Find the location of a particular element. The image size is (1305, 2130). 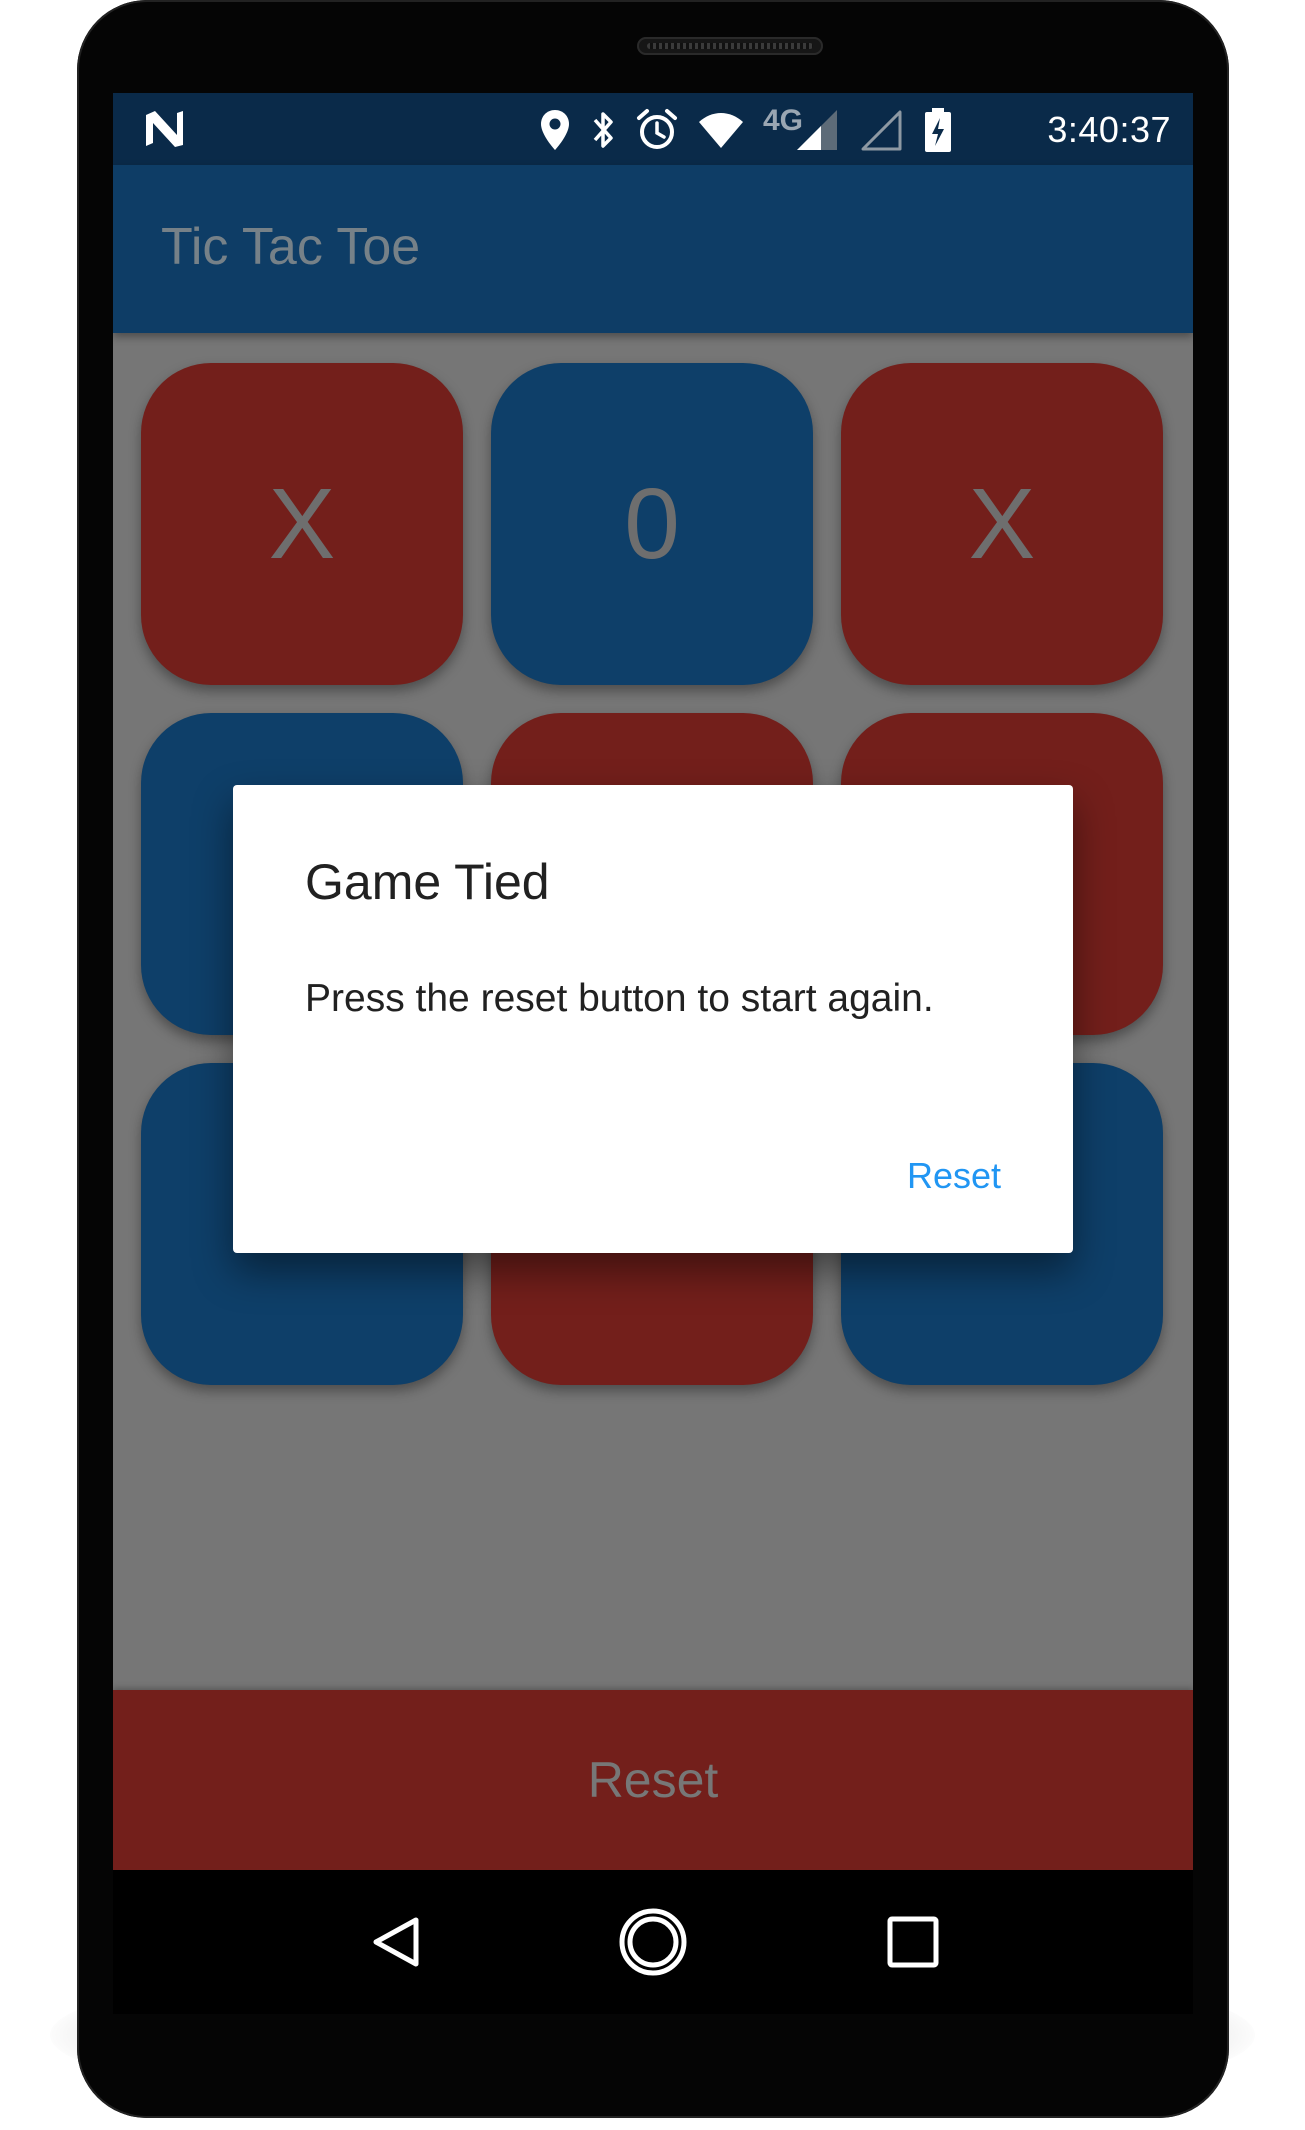

speaker-grill is located at coordinates (730, 46).